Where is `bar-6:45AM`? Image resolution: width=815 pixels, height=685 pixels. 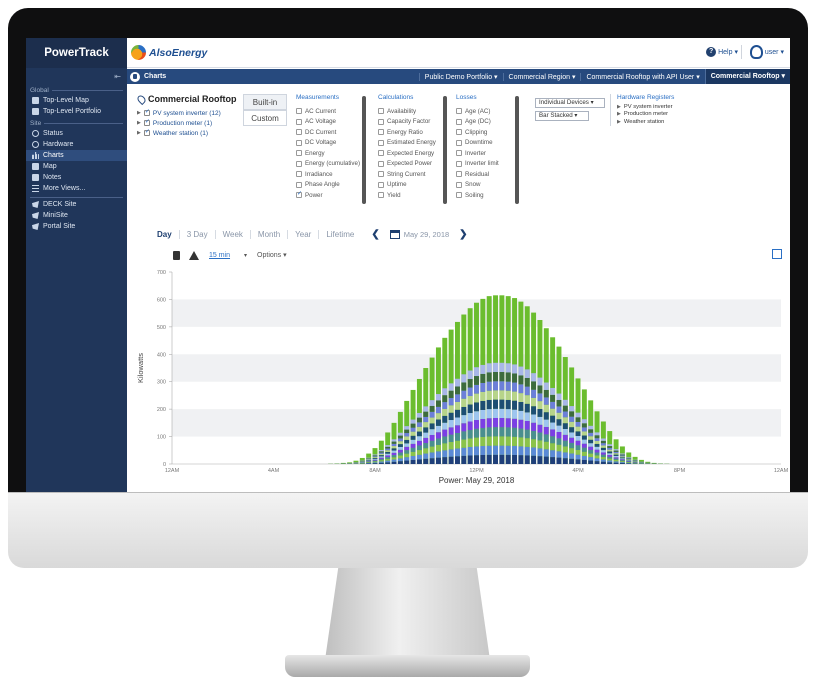
bar-6:45AM is located at coordinates (343, 463).